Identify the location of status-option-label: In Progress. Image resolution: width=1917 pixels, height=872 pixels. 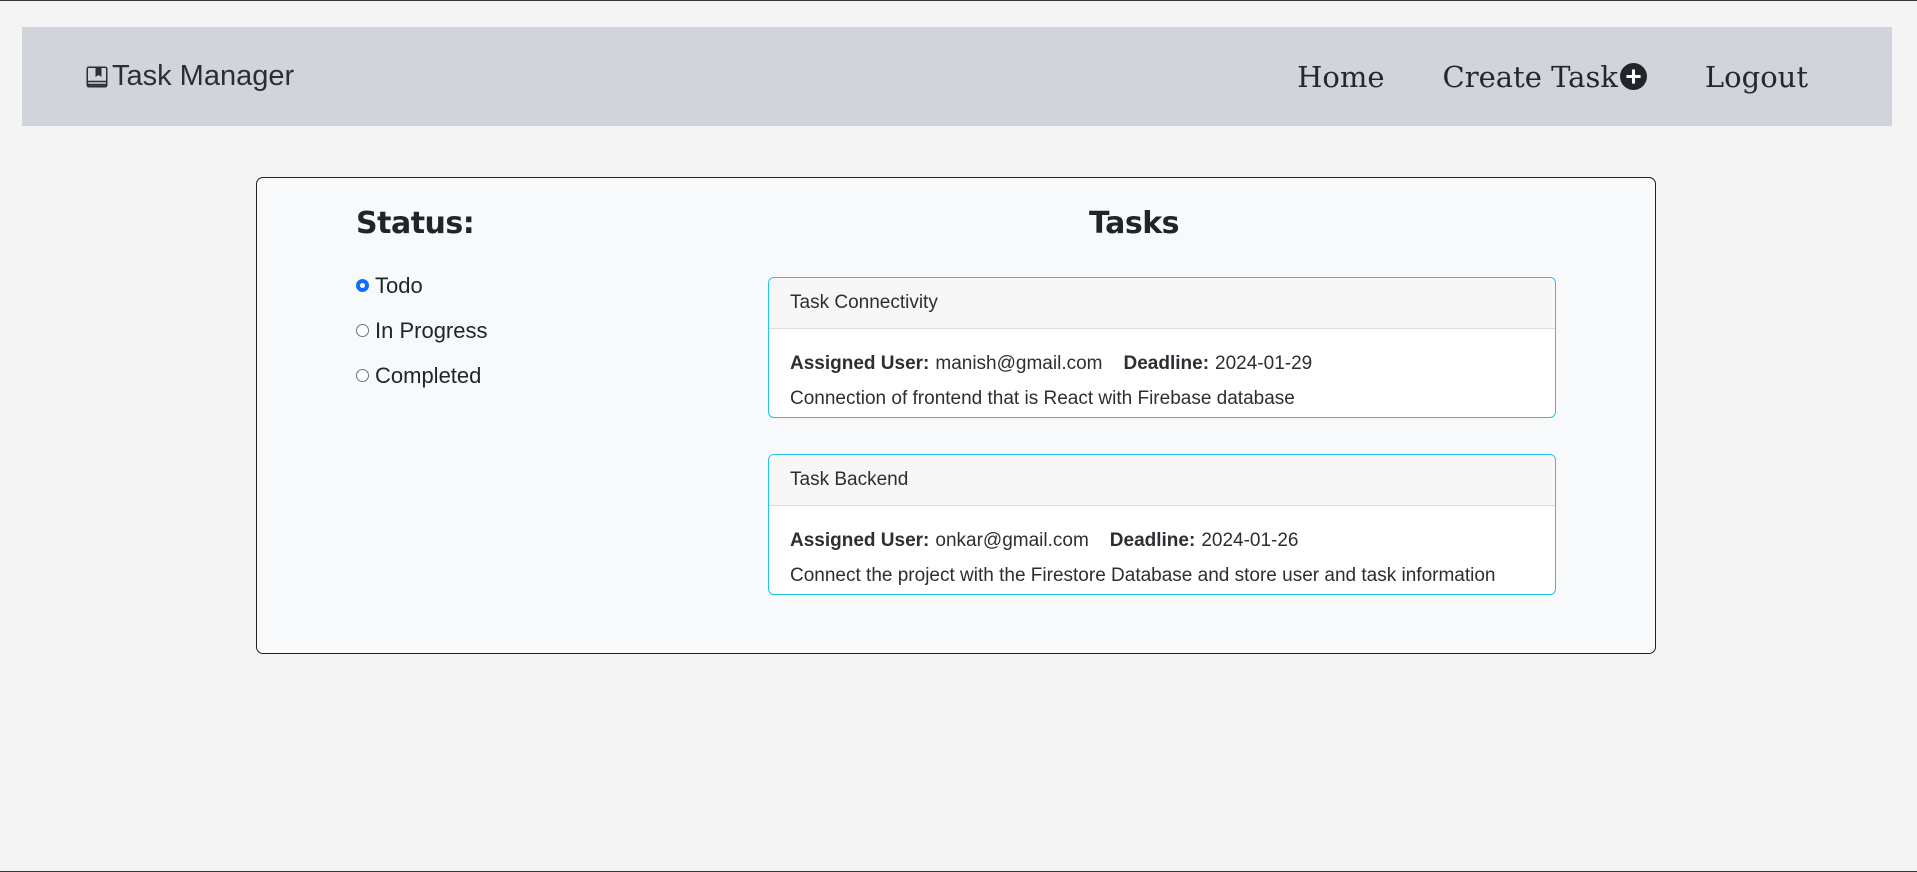
(431, 330).